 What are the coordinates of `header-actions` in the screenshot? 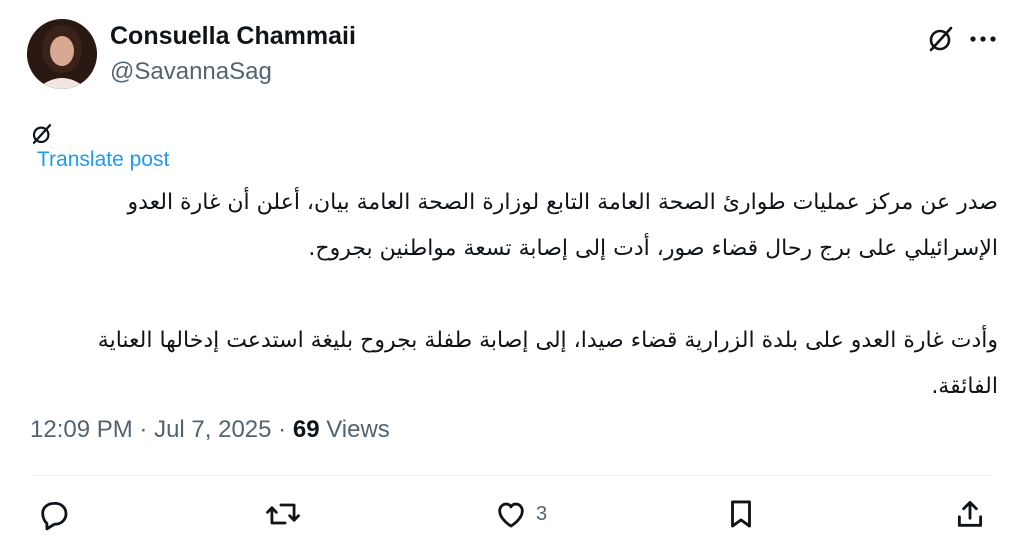 It's located at (961, 39).